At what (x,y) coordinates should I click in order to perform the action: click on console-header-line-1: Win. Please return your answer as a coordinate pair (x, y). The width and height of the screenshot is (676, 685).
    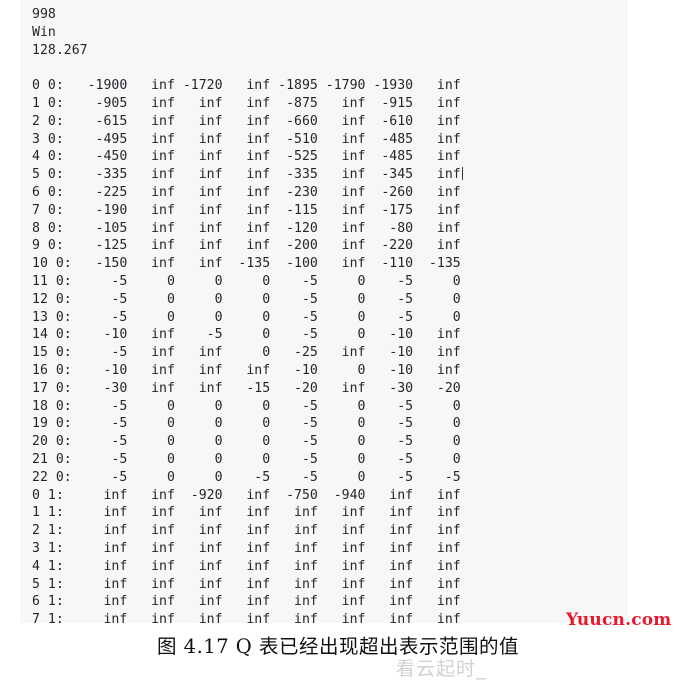
    Looking at the image, I should click on (44, 32).